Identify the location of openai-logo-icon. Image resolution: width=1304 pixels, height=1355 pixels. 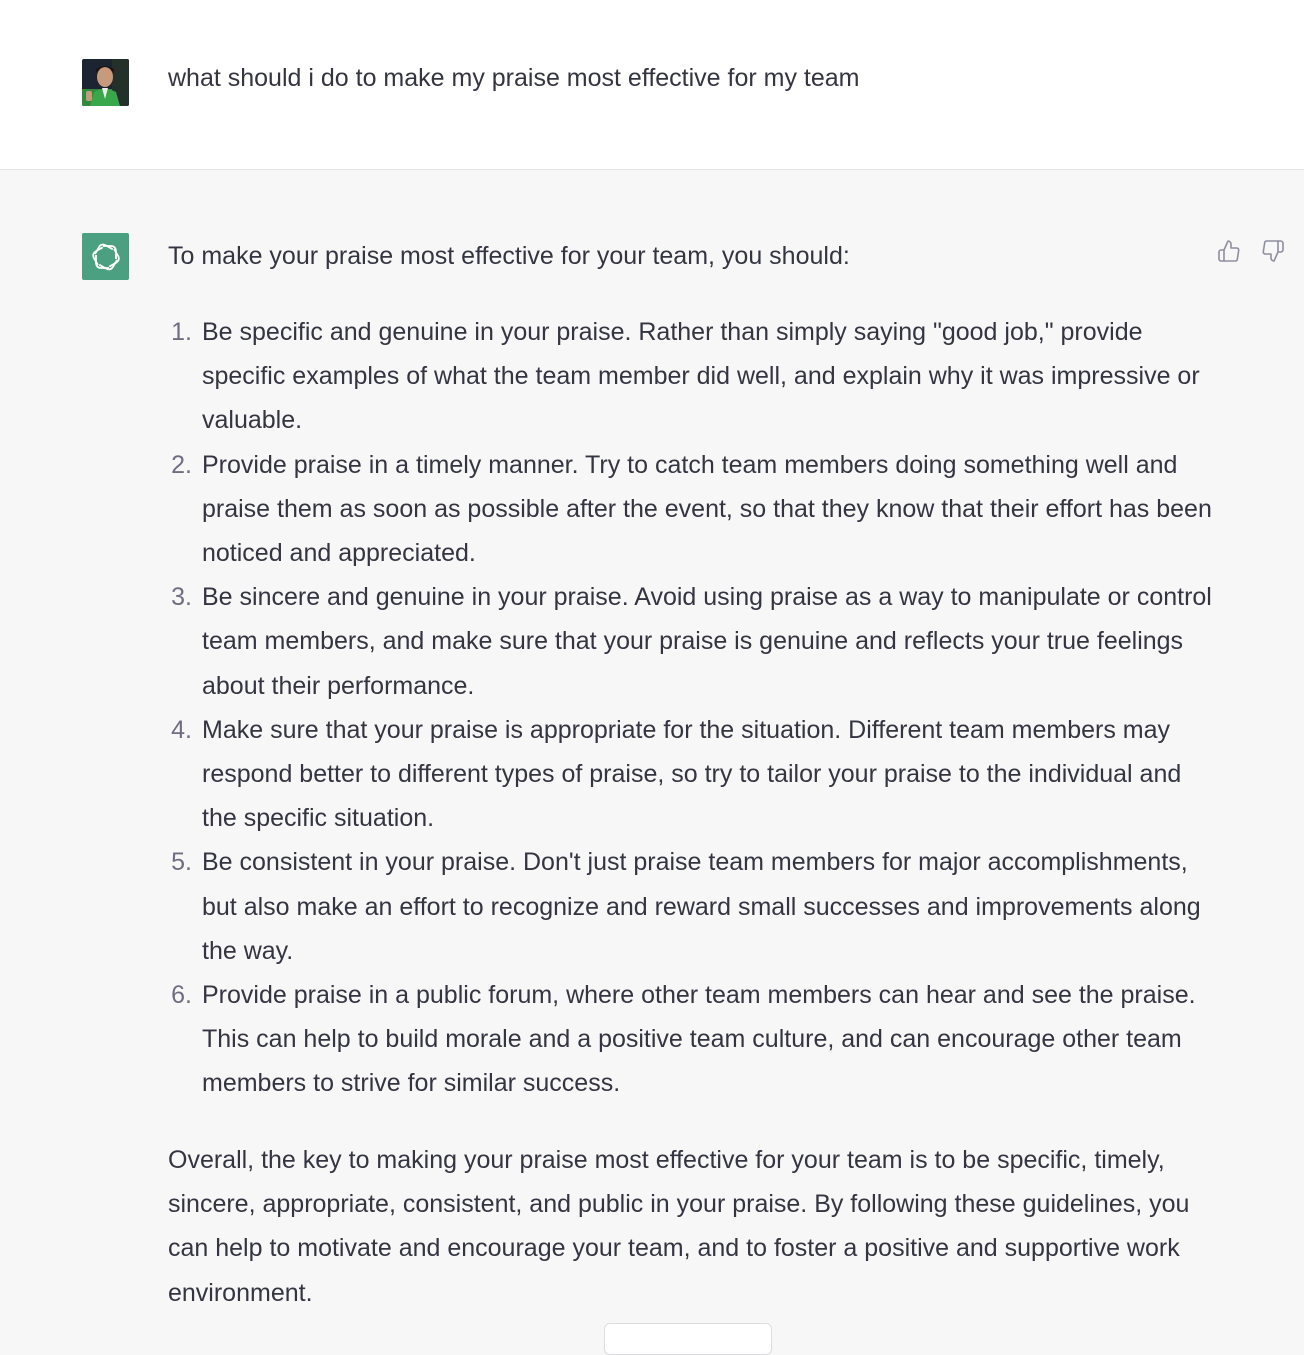
(105, 256).